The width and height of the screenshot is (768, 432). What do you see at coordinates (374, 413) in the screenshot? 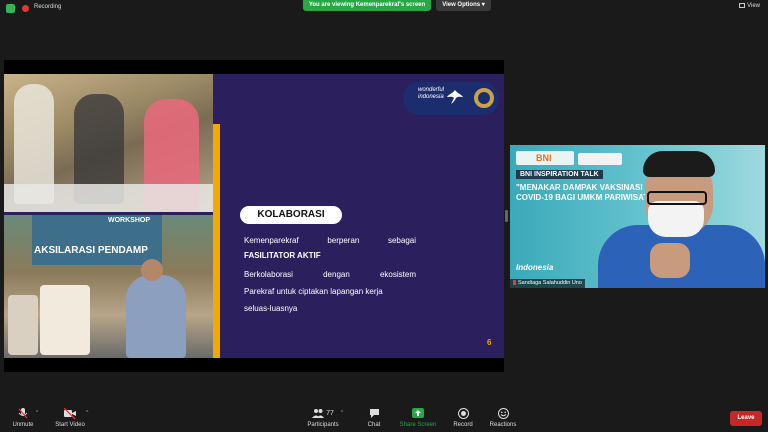
I see `chat-icon` at bounding box center [374, 413].